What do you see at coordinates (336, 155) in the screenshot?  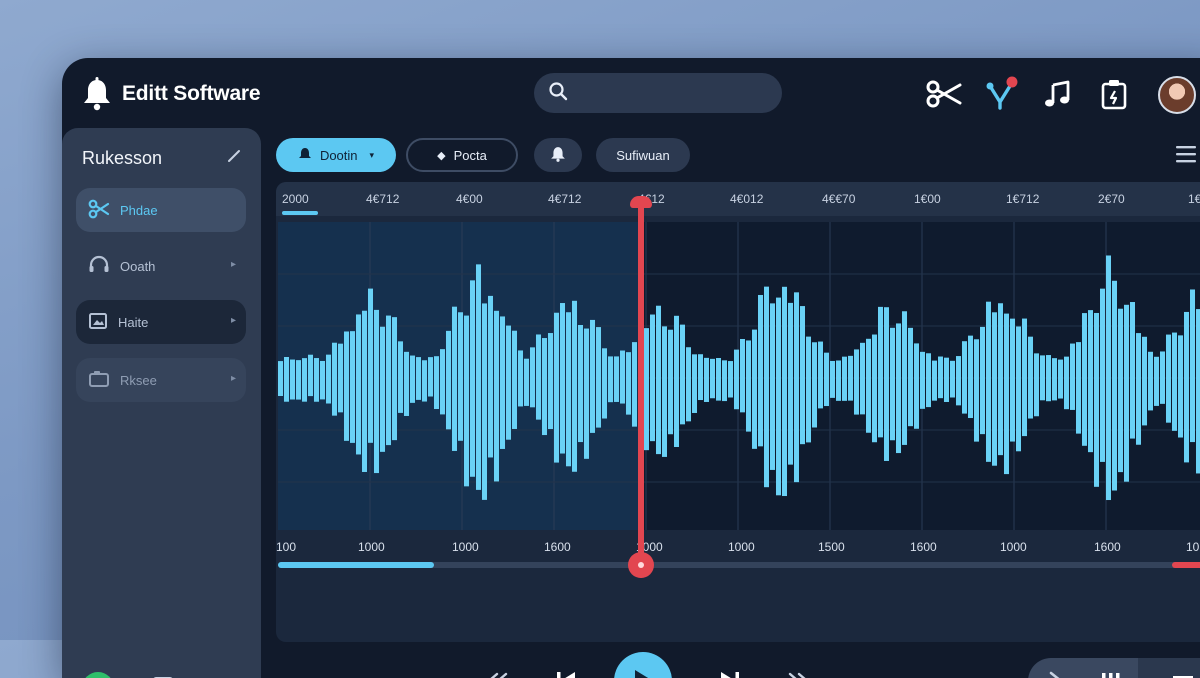 I see `chip-dootin: Dootin ▾` at bounding box center [336, 155].